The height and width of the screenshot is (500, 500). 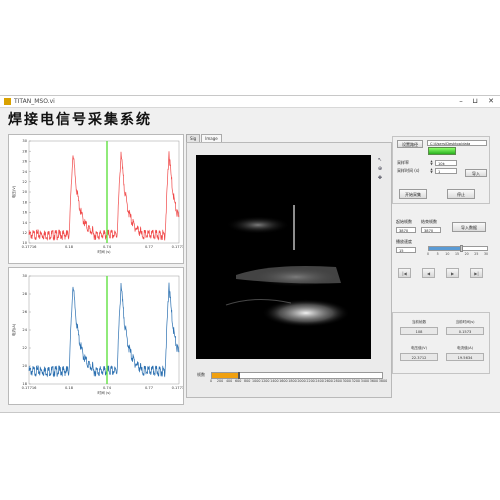 What do you see at coordinates (24, 151) in the screenshot?
I see `y-tick-label: 28` at bounding box center [24, 151].